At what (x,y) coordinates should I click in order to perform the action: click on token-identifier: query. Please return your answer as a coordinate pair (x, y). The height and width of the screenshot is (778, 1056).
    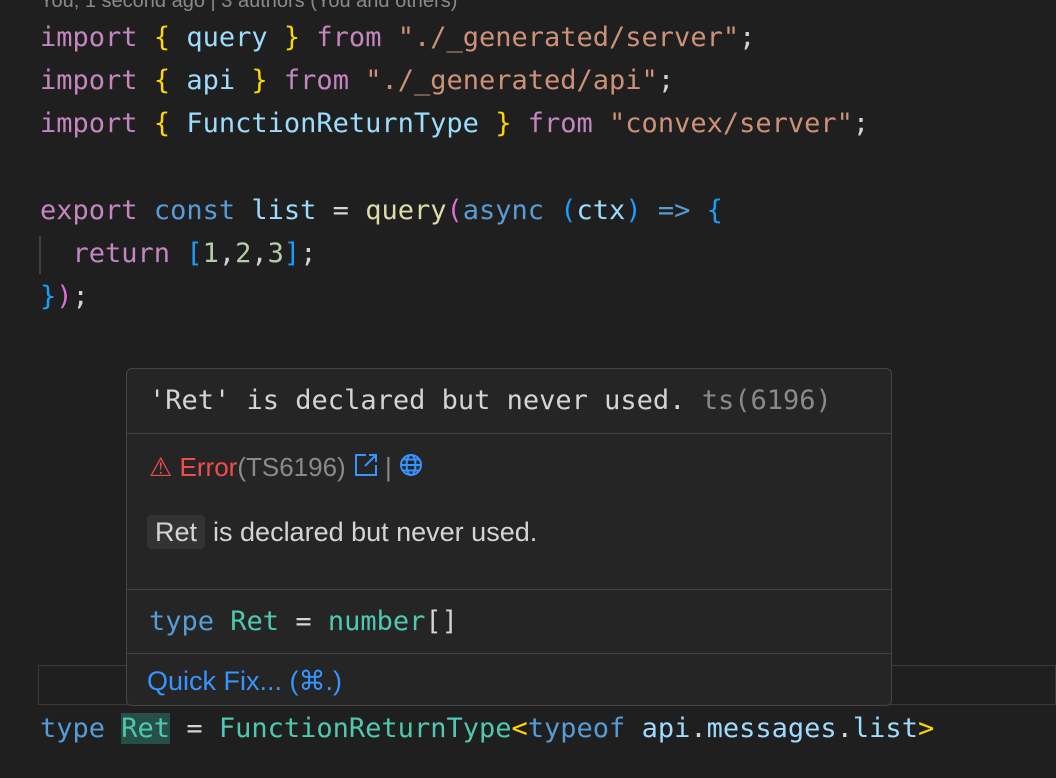
    Looking at the image, I should click on (227, 37).